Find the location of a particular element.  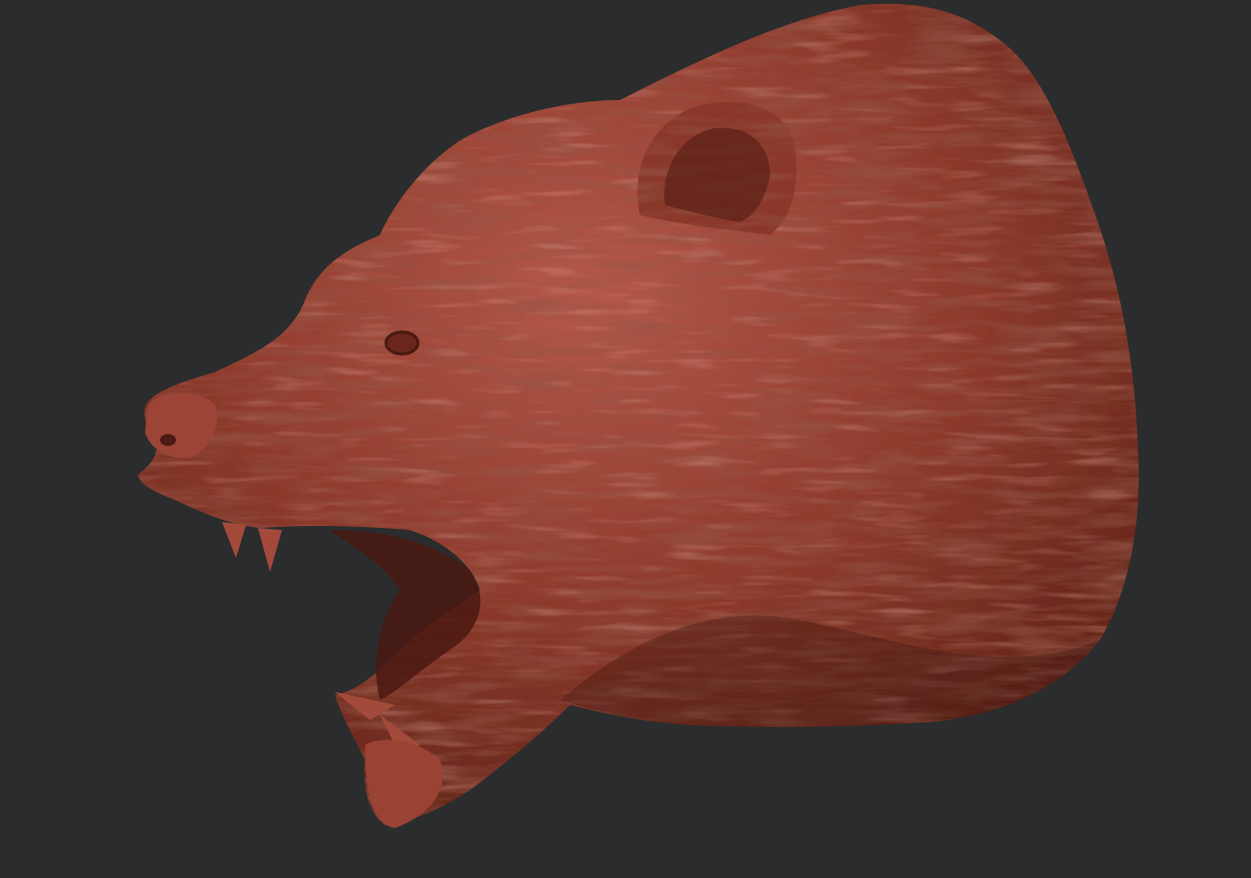

eye is located at coordinates (402, 343).